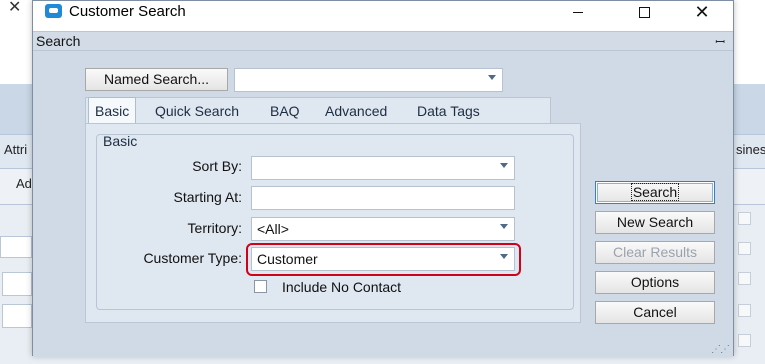  Describe the element at coordinates (383, 229) in the screenshot. I see `territory-combo: <All>` at that location.